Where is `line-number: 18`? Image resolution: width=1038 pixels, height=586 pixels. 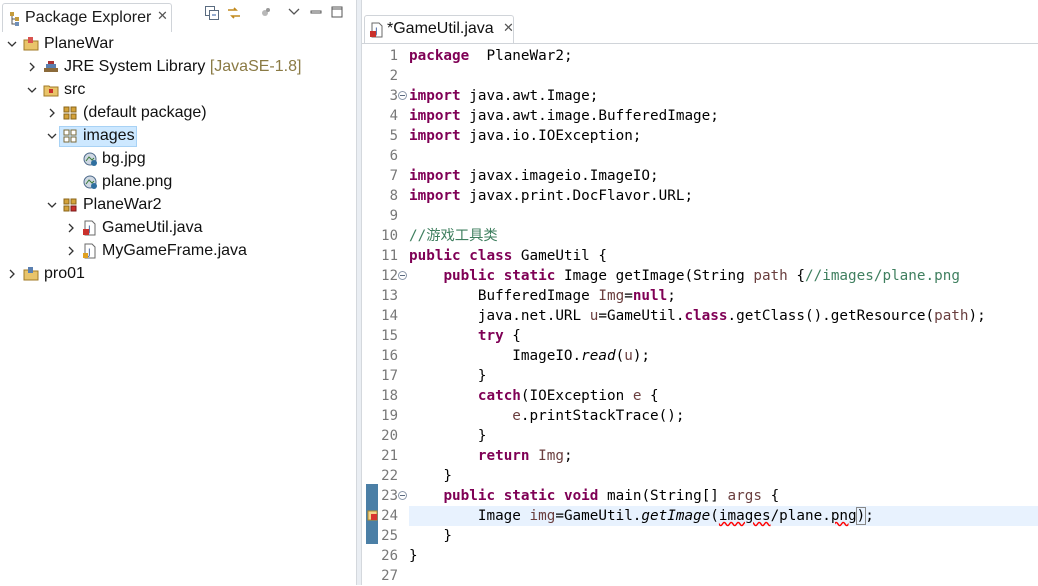
line-number: 18 is located at coordinates (389, 396).